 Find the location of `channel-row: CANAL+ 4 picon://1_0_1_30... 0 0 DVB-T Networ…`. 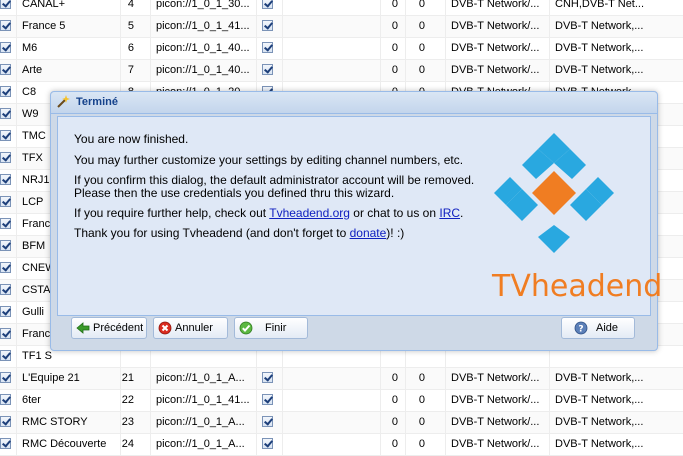

channel-row: CANAL+ 4 picon://1_0_1_30... 0 0 DVB-T Networ… is located at coordinates (341, 8).